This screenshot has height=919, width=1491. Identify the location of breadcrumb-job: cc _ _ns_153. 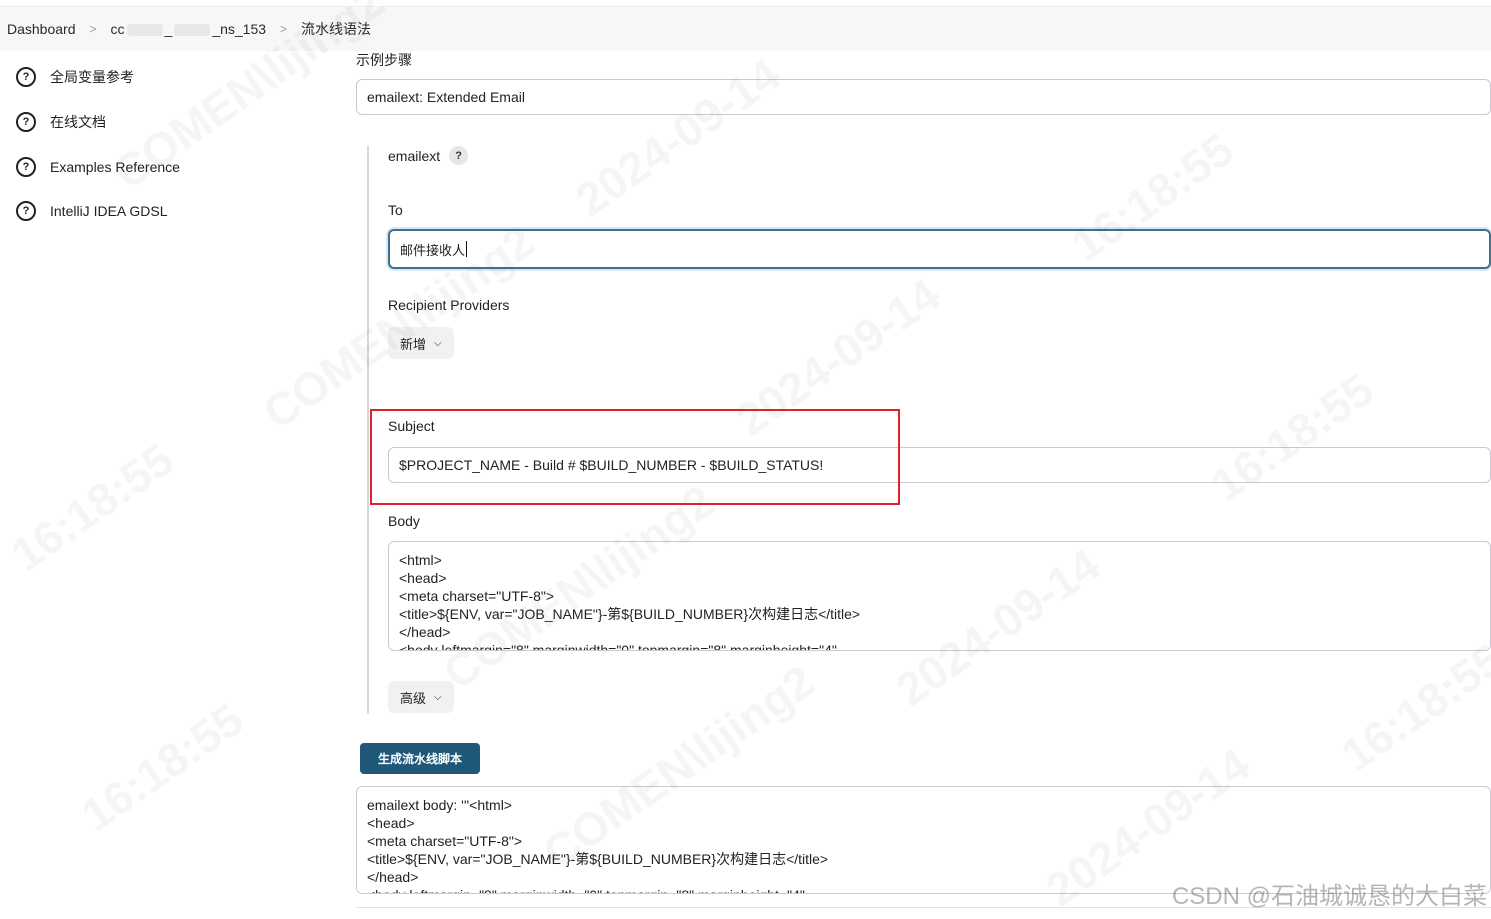
(189, 29).